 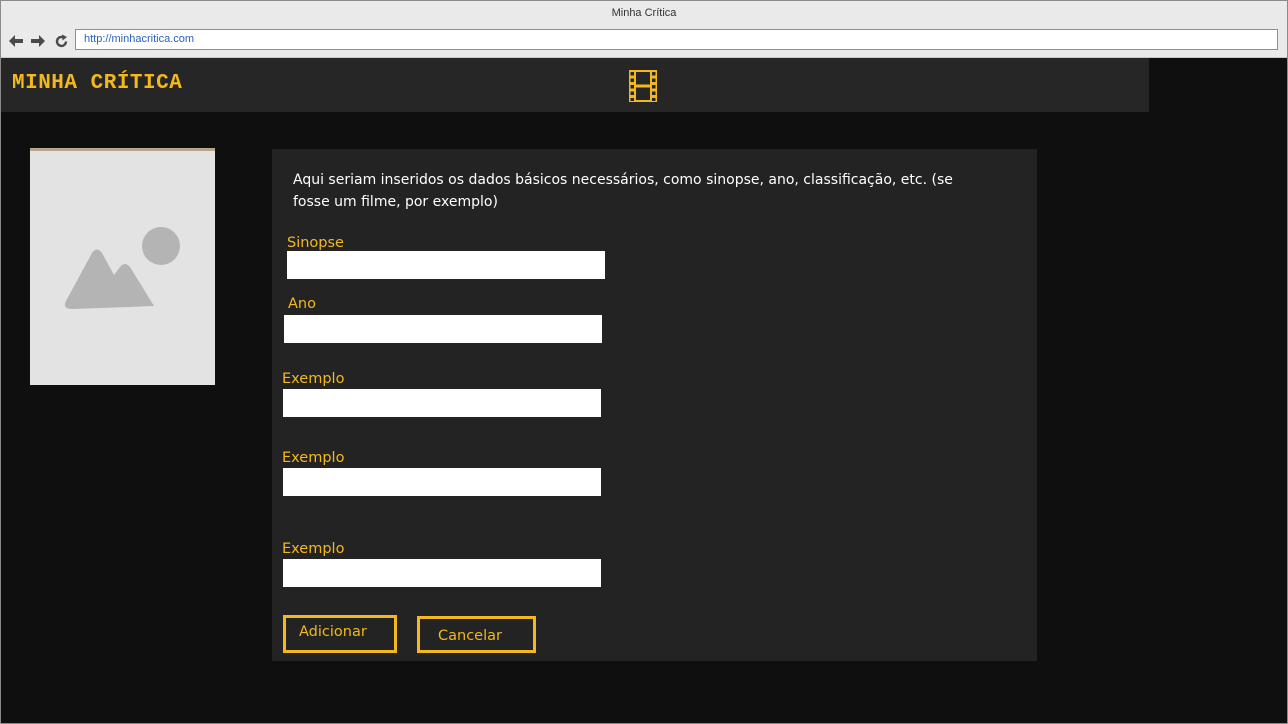 I want to click on add-button: Adicionar, so click(x=340, y=634).